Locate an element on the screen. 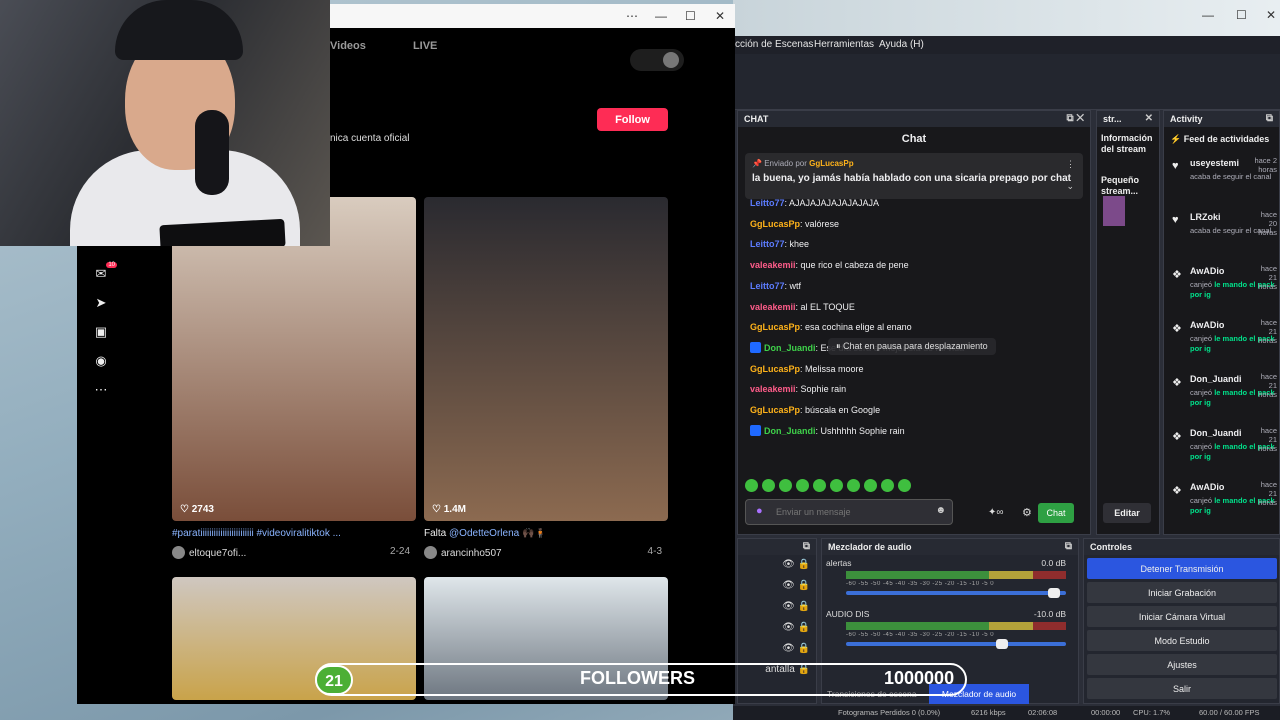 Image resolution: width=1280 pixels, height=720 pixels. chat-paused-notice: ⏸ Chat en pausa para desplazamiento is located at coordinates (912, 346).